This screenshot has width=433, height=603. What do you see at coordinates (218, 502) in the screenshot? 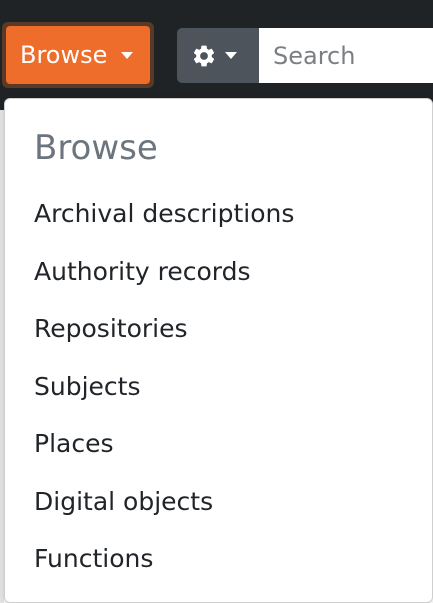
I see `menu-item-digital-objects: Digital objects` at bounding box center [218, 502].